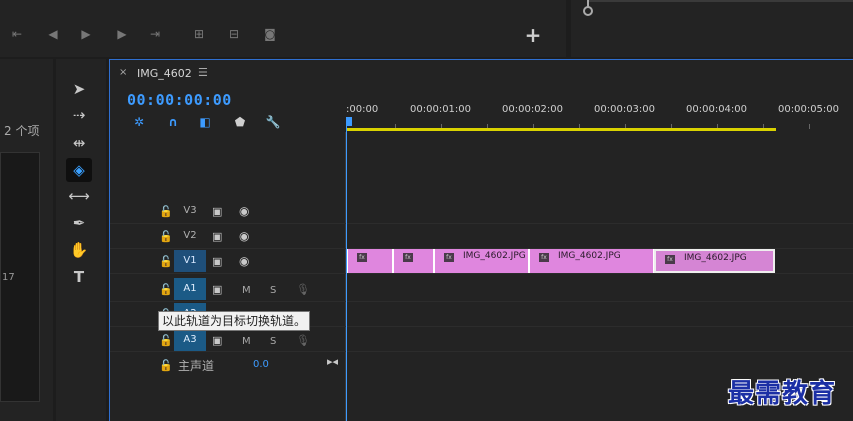  What do you see at coordinates (190, 211) in the screenshot?
I see `track-target-v3: V3` at bounding box center [190, 211].